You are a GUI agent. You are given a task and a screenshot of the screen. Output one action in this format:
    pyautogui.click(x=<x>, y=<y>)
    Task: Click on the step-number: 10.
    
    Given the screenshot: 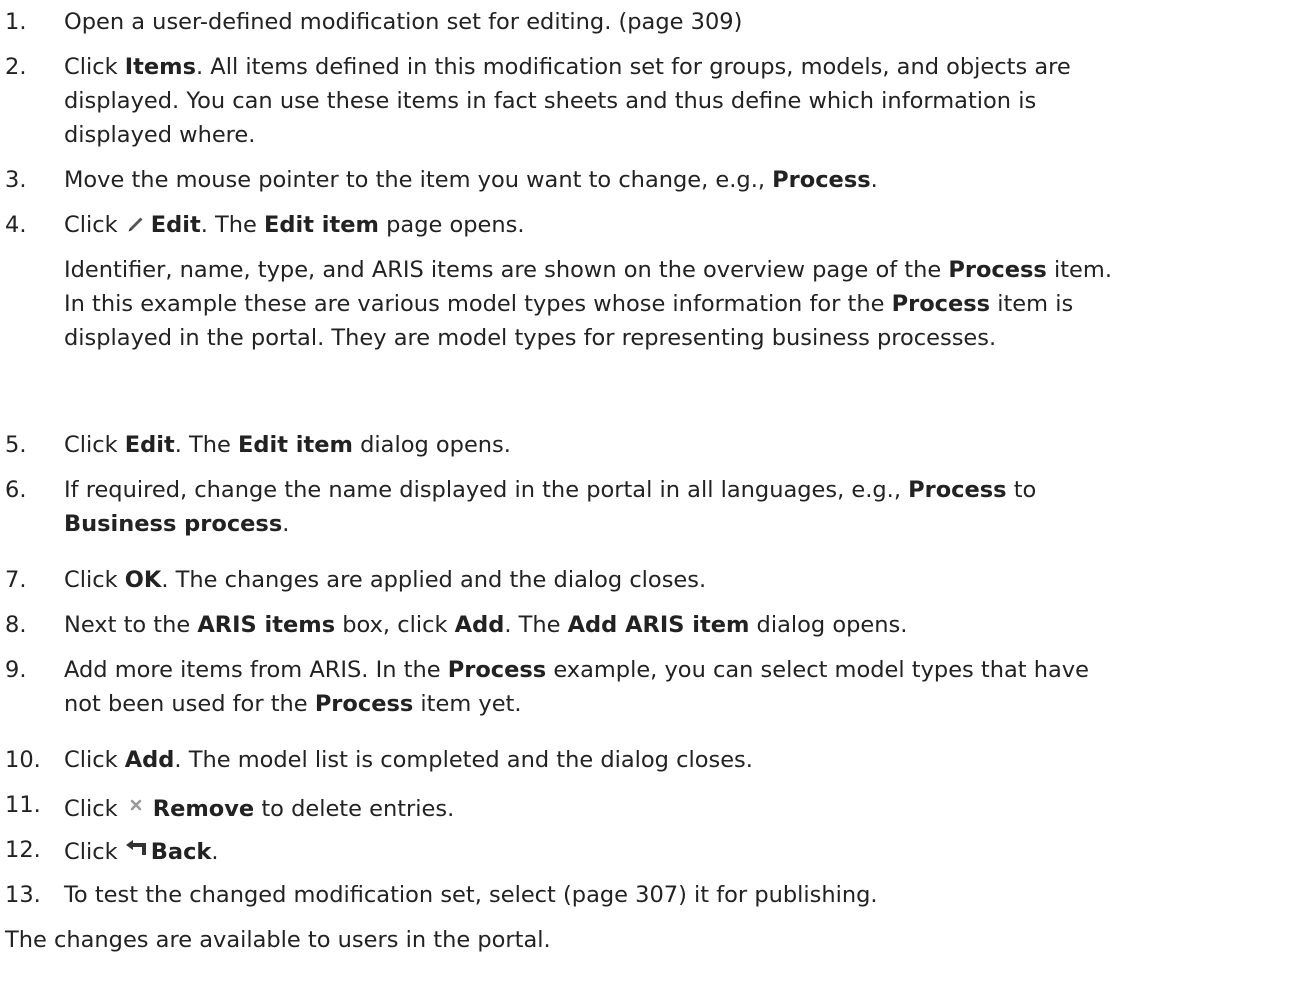 What is the action you would take?
    pyautogui.click(x=23, y=760)
    